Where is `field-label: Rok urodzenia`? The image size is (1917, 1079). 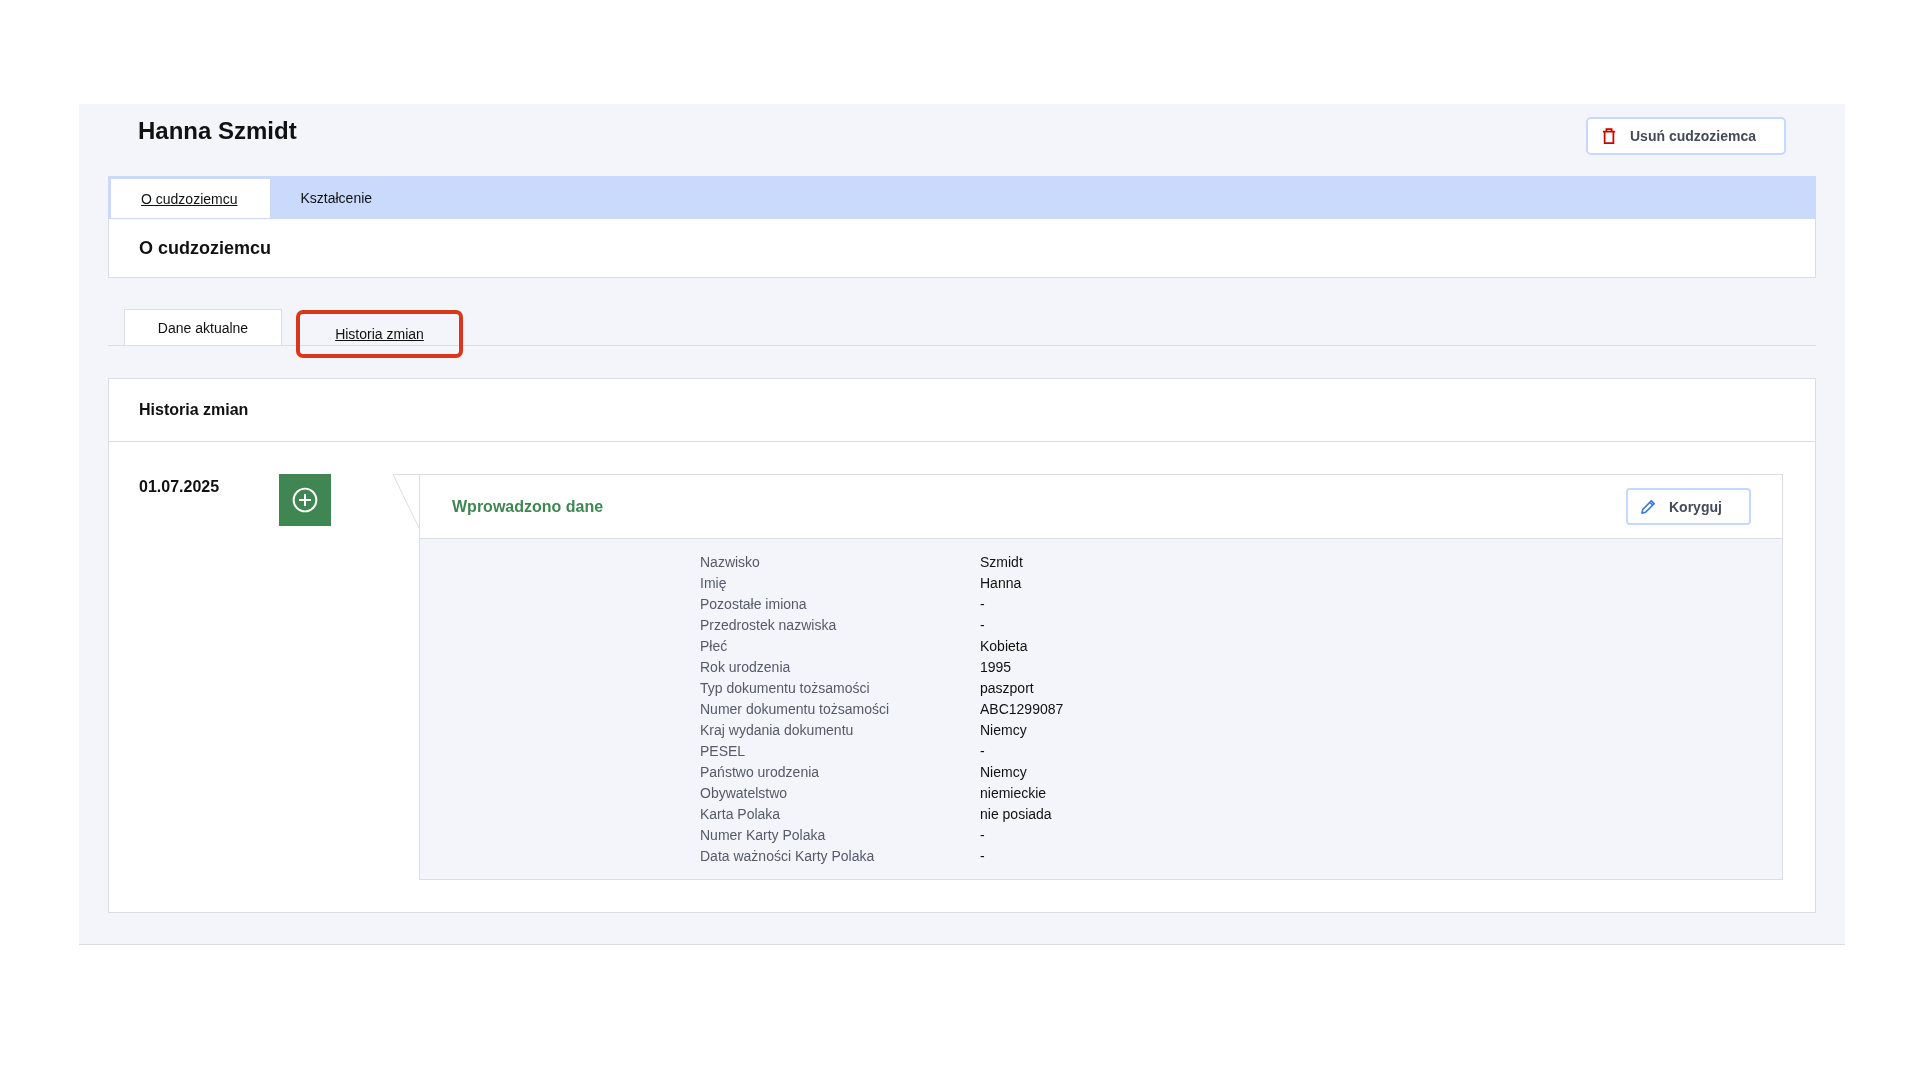
field-label: Rok urodzenia is located at coordinates (746, 667).